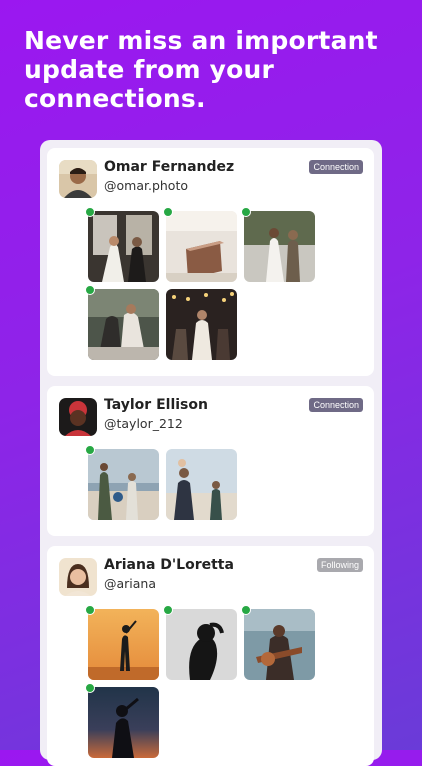  What do you see at coordinates (130, 583) in the screenshot?
I see `user-handle: @ariana` at bounding box center [130, 583].